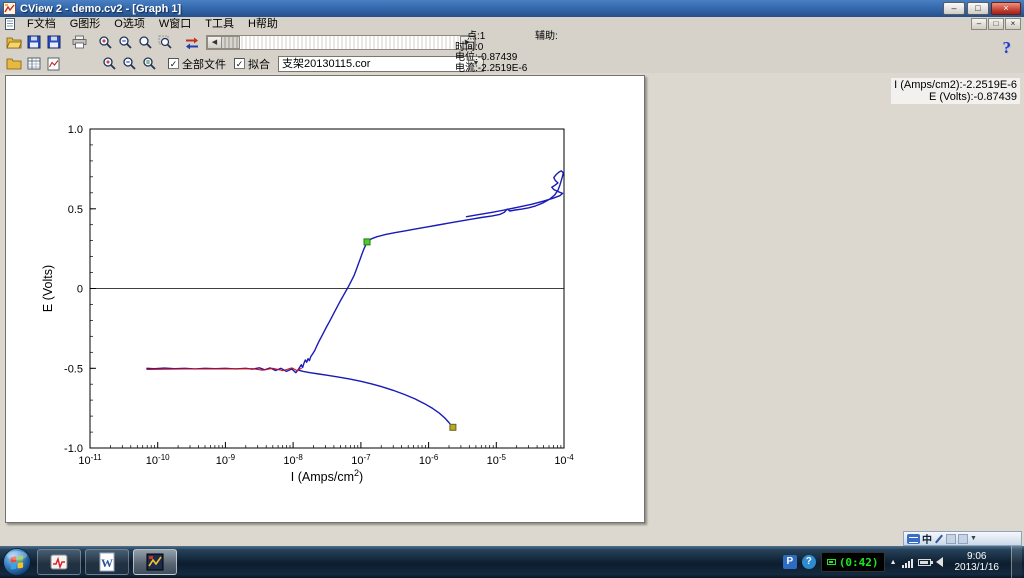  What do you see at coordinates (75, 210) in the screenshot?
I see `svg-text: 0.5` at bounding box center [75, 210].